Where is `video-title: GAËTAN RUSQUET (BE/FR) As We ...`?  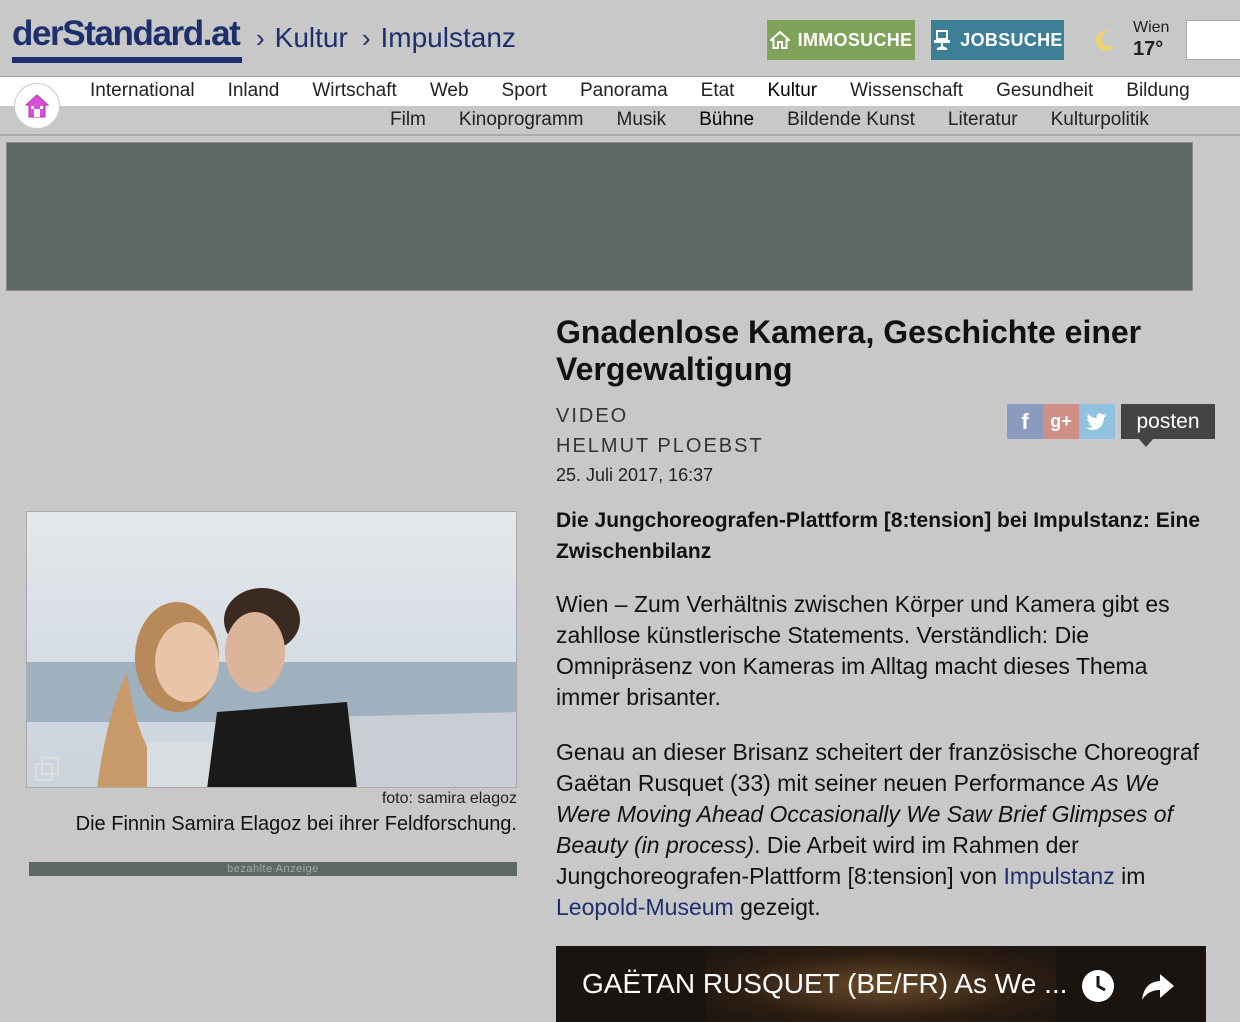
video-title: GAËTAN RUSQUET (BE/FR) As We ... is located at coordinates (824, 984).